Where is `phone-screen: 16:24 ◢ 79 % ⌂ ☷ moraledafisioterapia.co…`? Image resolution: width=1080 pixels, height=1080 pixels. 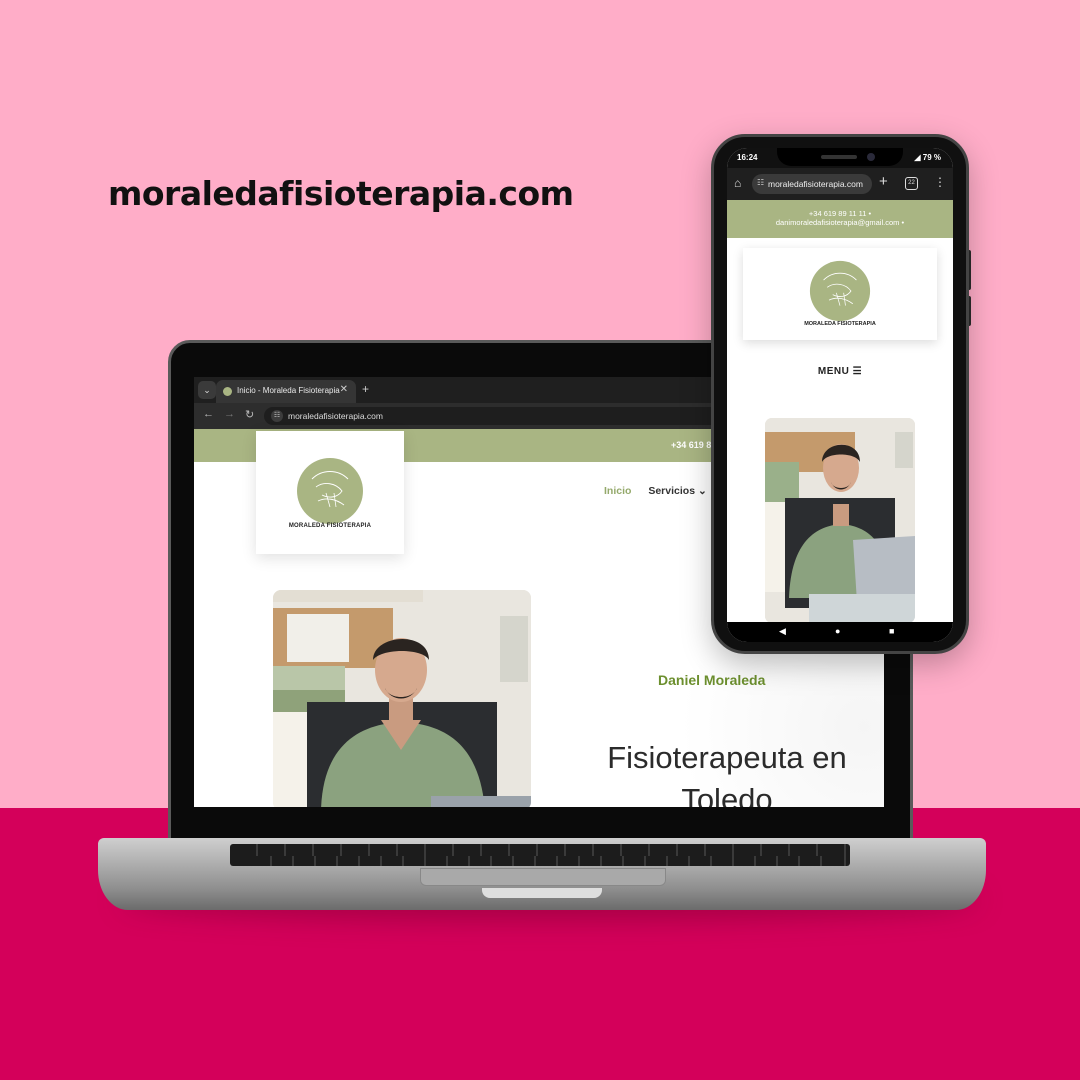
phone-screen: 16:24 ◢ 79 % ⌂ ☷ moraledafisioterapia.co… is located at coordinates (840, 395).